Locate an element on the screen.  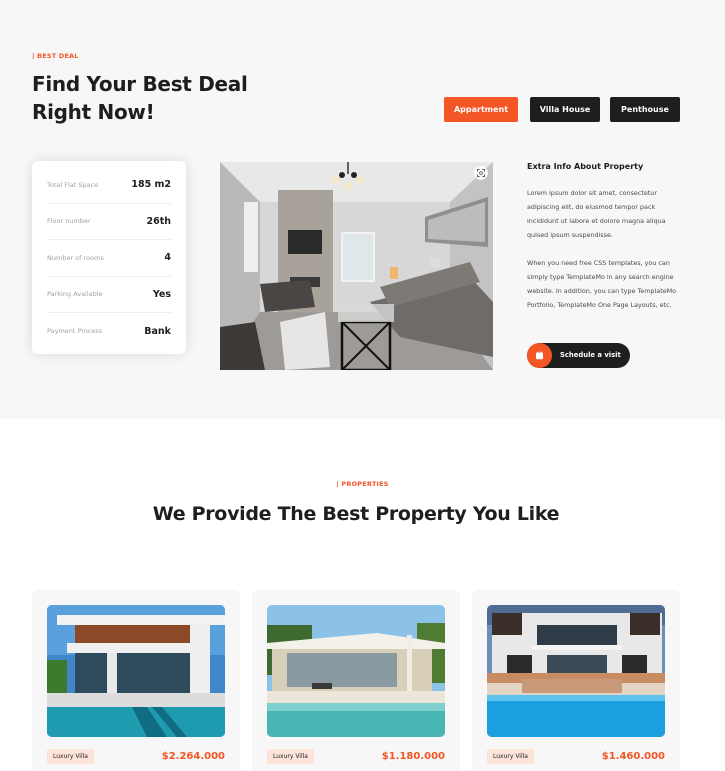
properties-eyebrow: | PROPERTIES is located at coordinates (362, 484).